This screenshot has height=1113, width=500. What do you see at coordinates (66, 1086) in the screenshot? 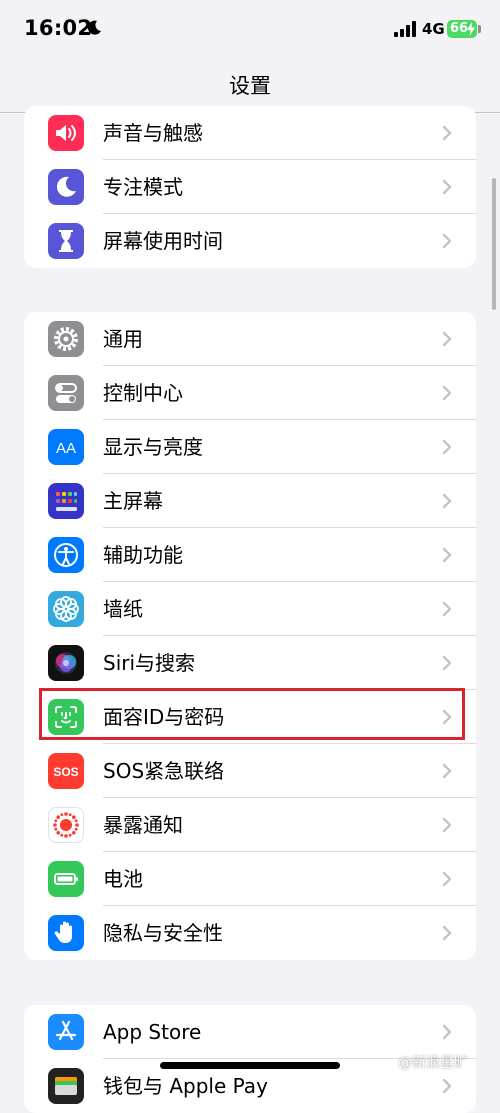
I see `wallet-icon` at bounding box center [66, 1086].